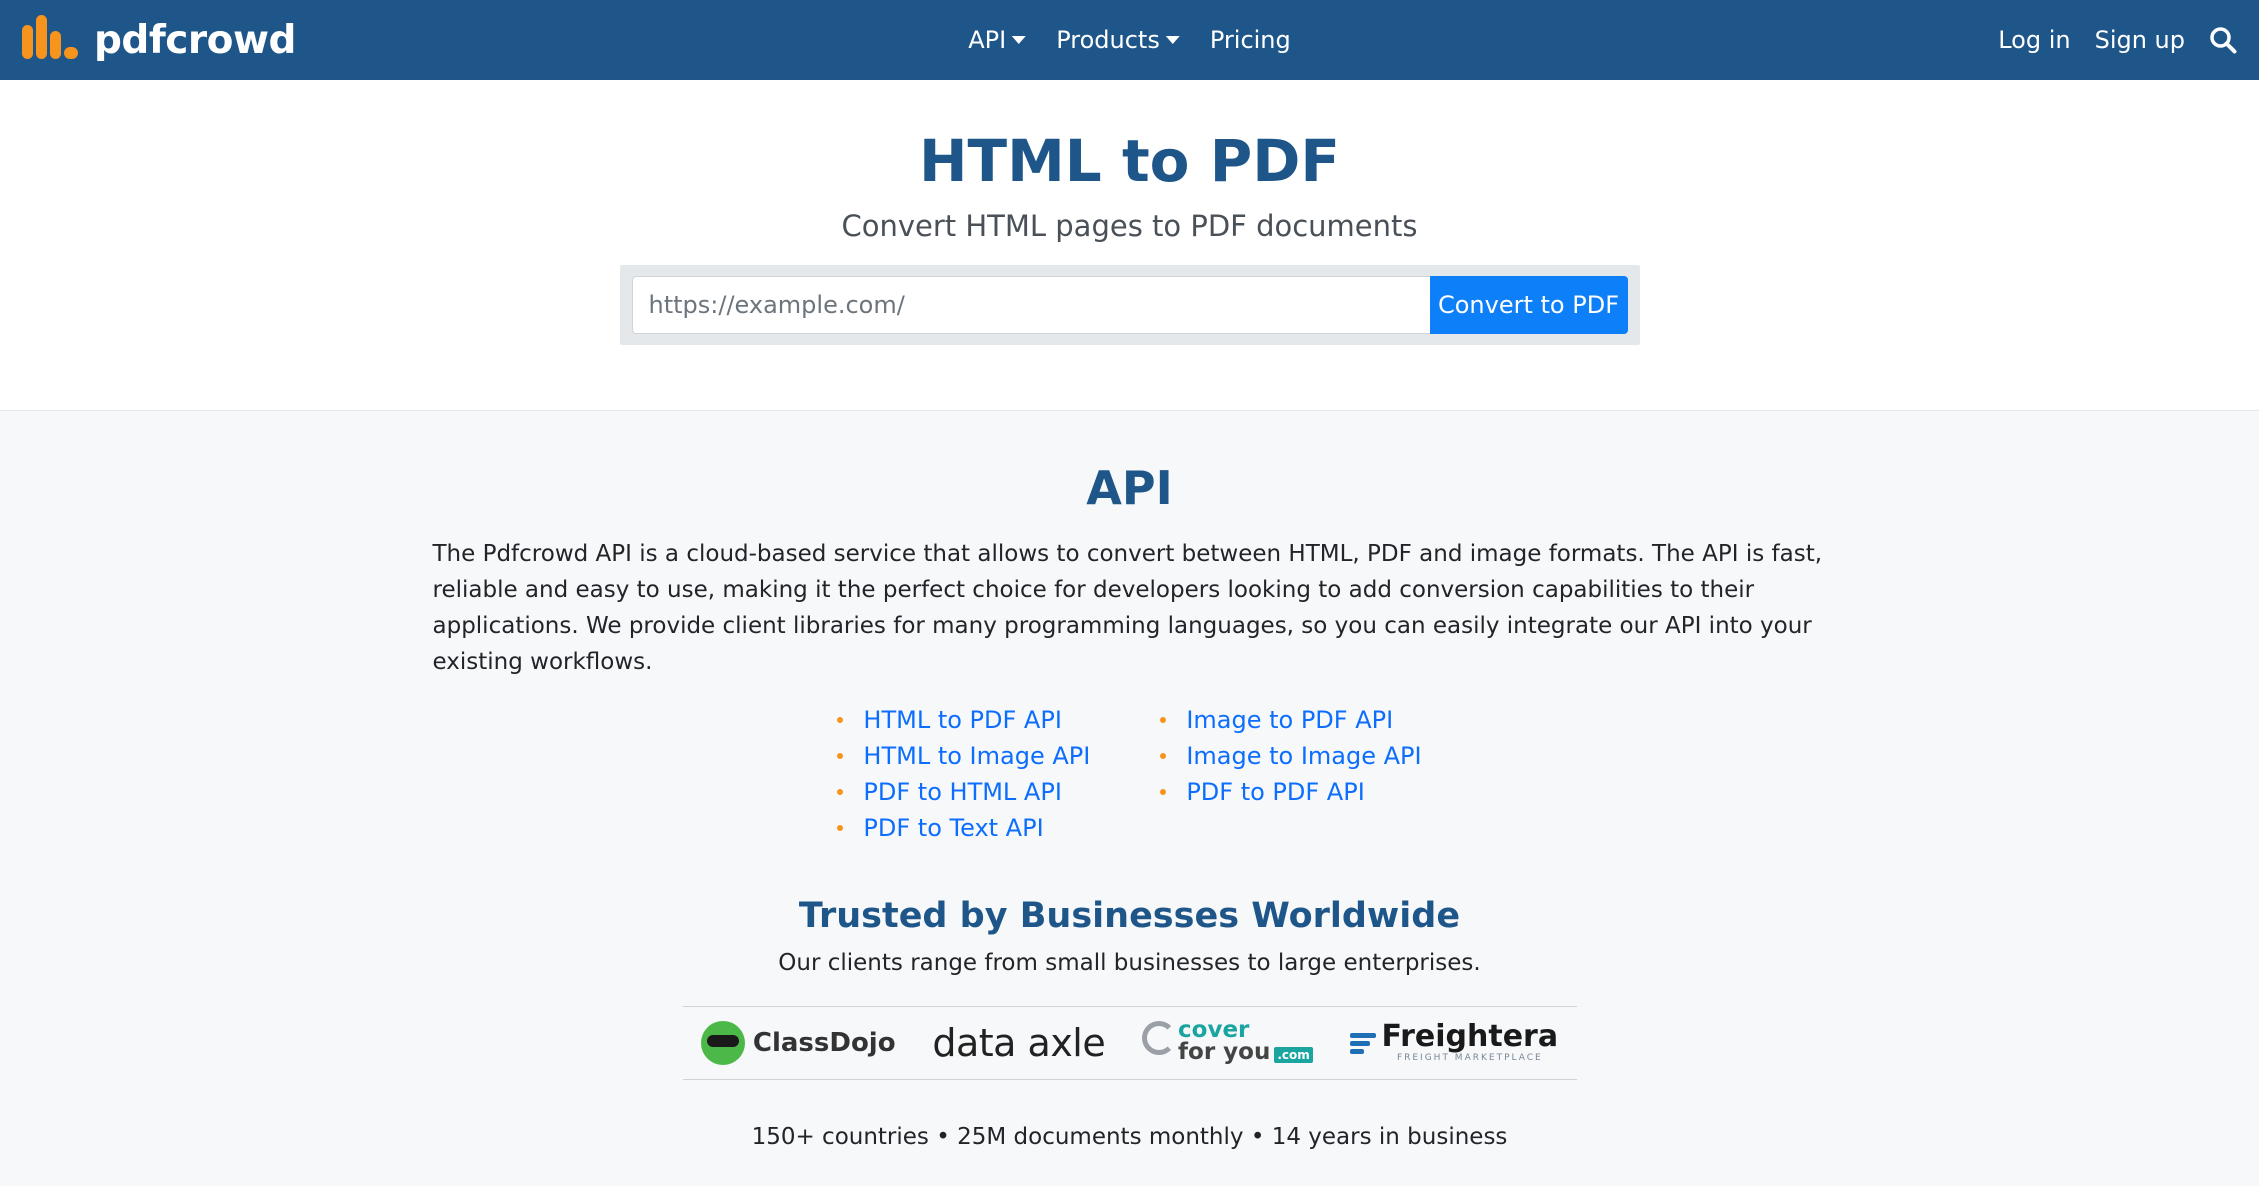 The height and width of the screenshot is (1186, 2259). Describe the element at coordinates (2140, 40) in the screenshot. I see `signup-link: Sign up` at that location.